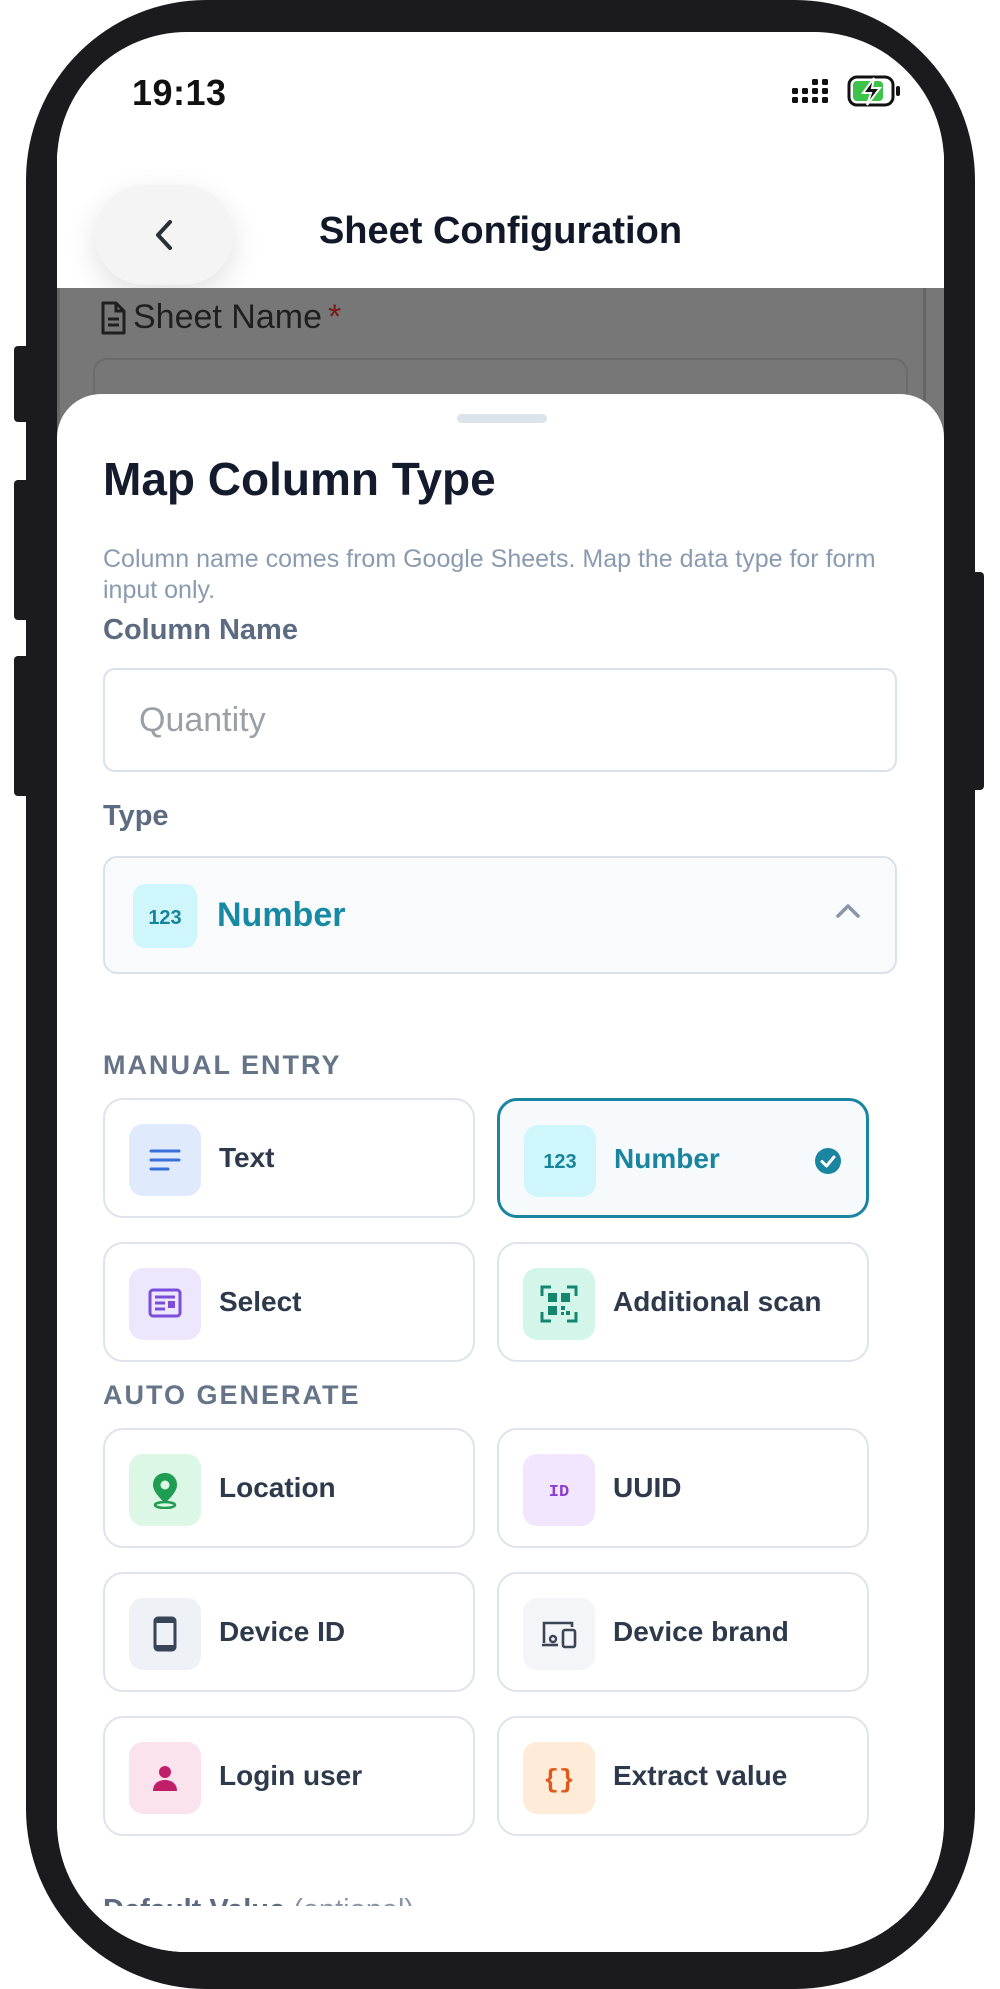  I want to click on svg-text: ID, so click(559, 1492).